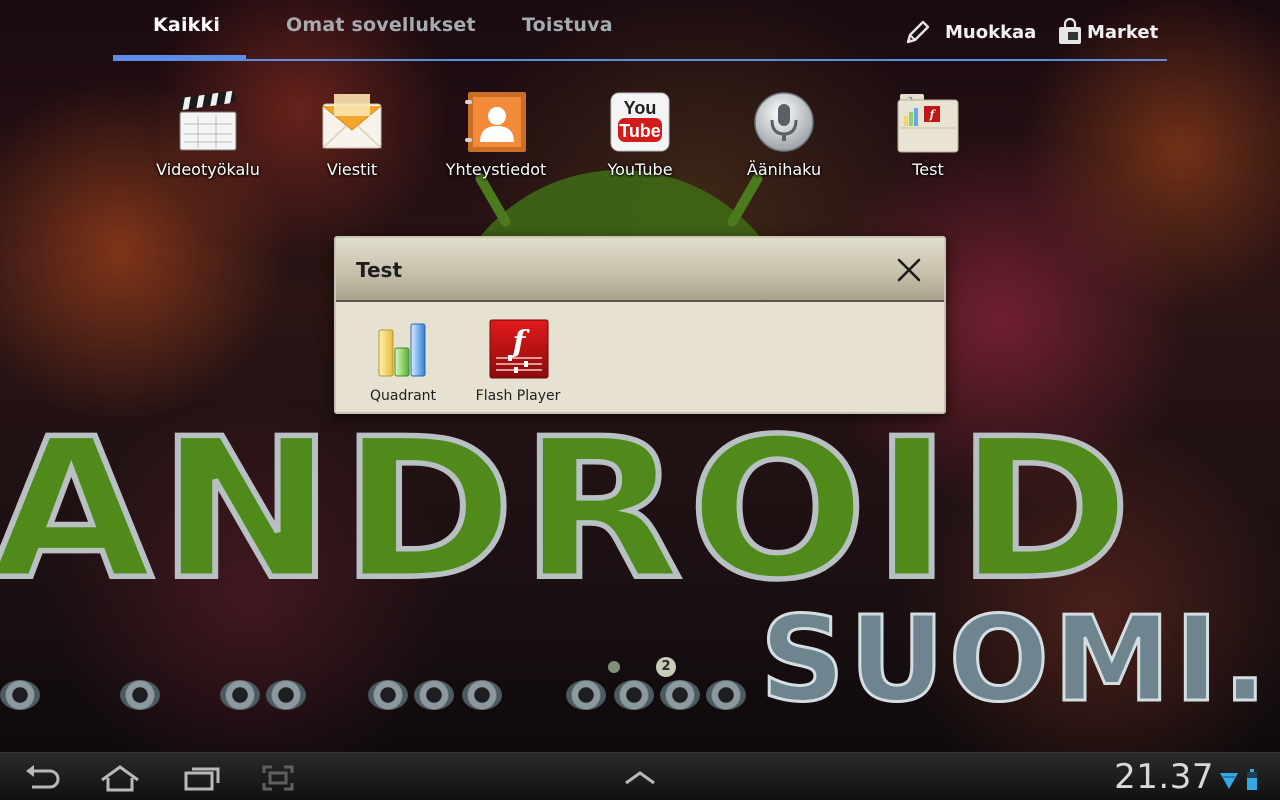 The height and width of the screenshot is (800, 1280). Describe the element at coordinates (518, 396) in the screenshot. I see `folder-app-label: Flash Player` at that location.